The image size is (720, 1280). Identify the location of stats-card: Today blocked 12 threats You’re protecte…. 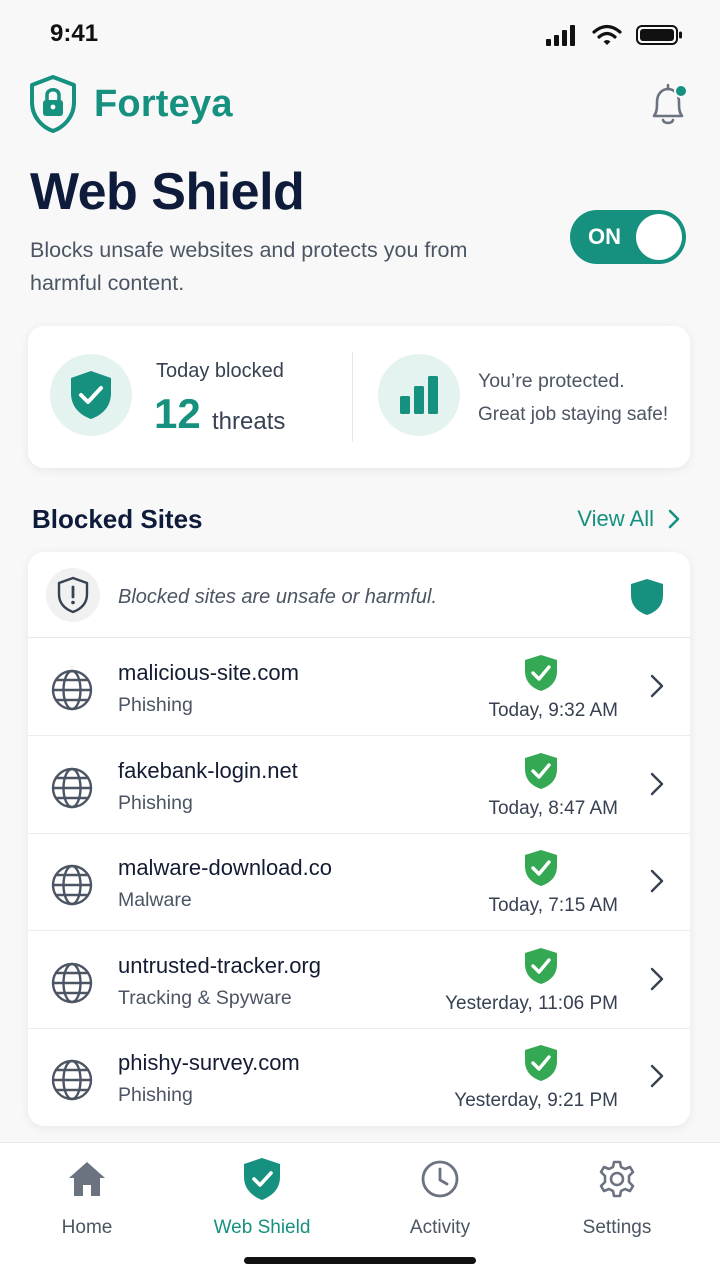
(359, 397).